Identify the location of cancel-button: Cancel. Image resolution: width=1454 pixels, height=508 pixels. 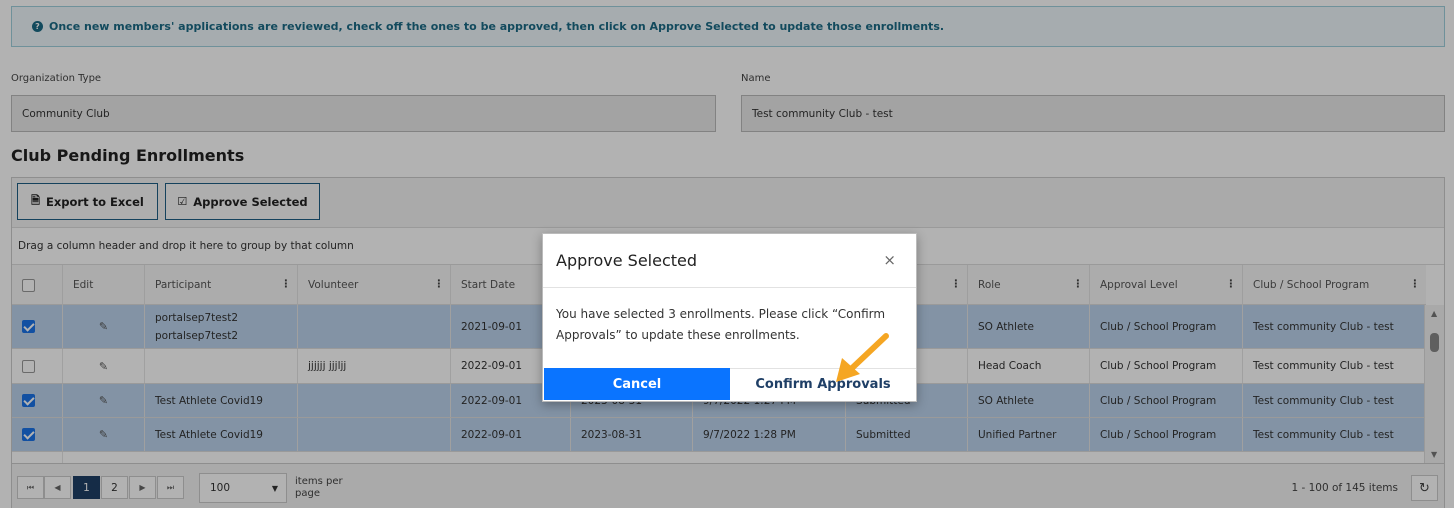
(637, 384).